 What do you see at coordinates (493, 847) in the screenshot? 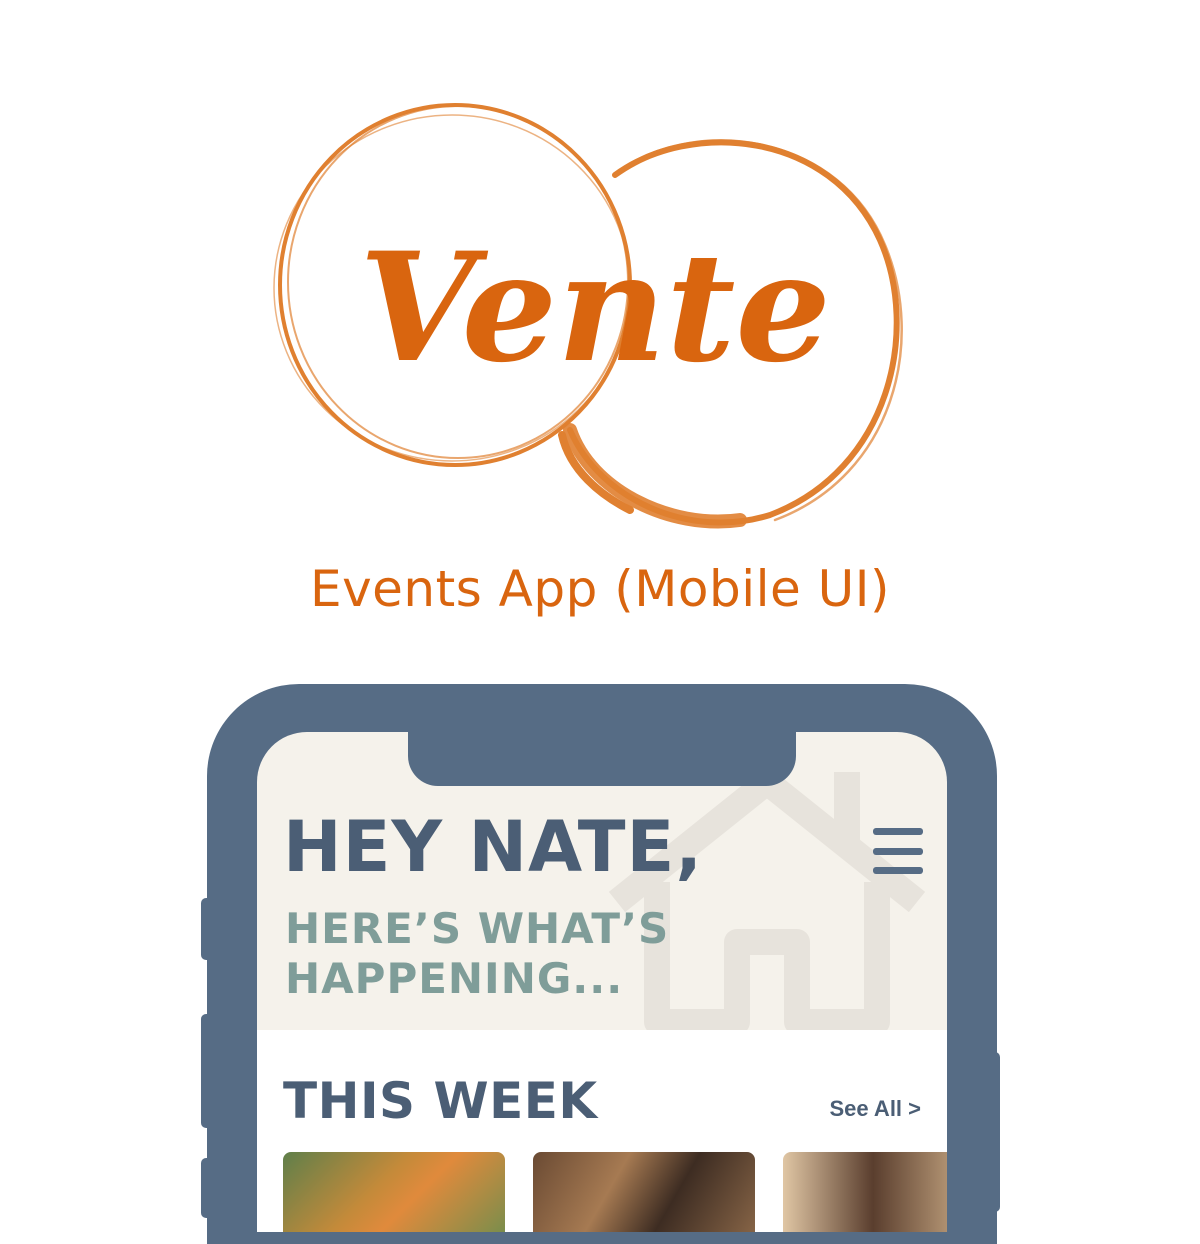
I see `greeting-heading: HEY NATE,` at bounding box center [493, 847].